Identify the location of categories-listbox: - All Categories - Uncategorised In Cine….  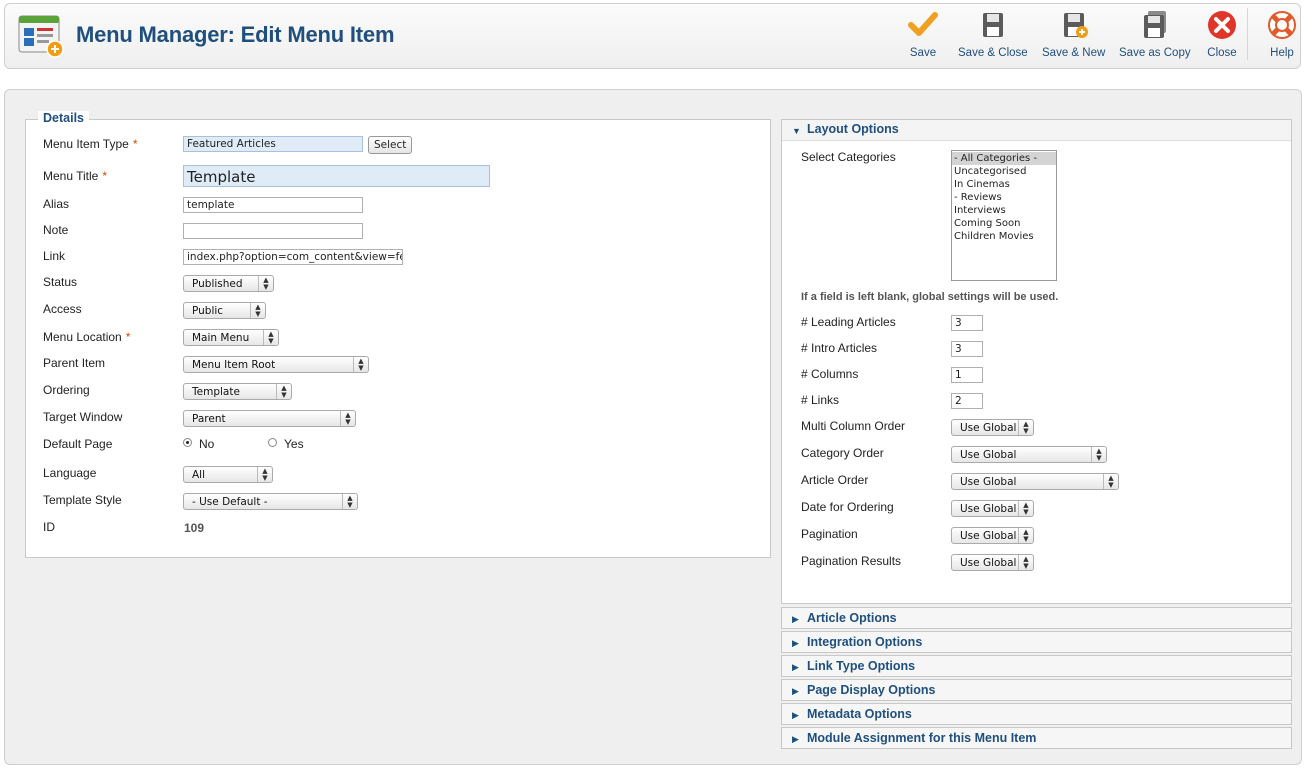
(1004, 215).